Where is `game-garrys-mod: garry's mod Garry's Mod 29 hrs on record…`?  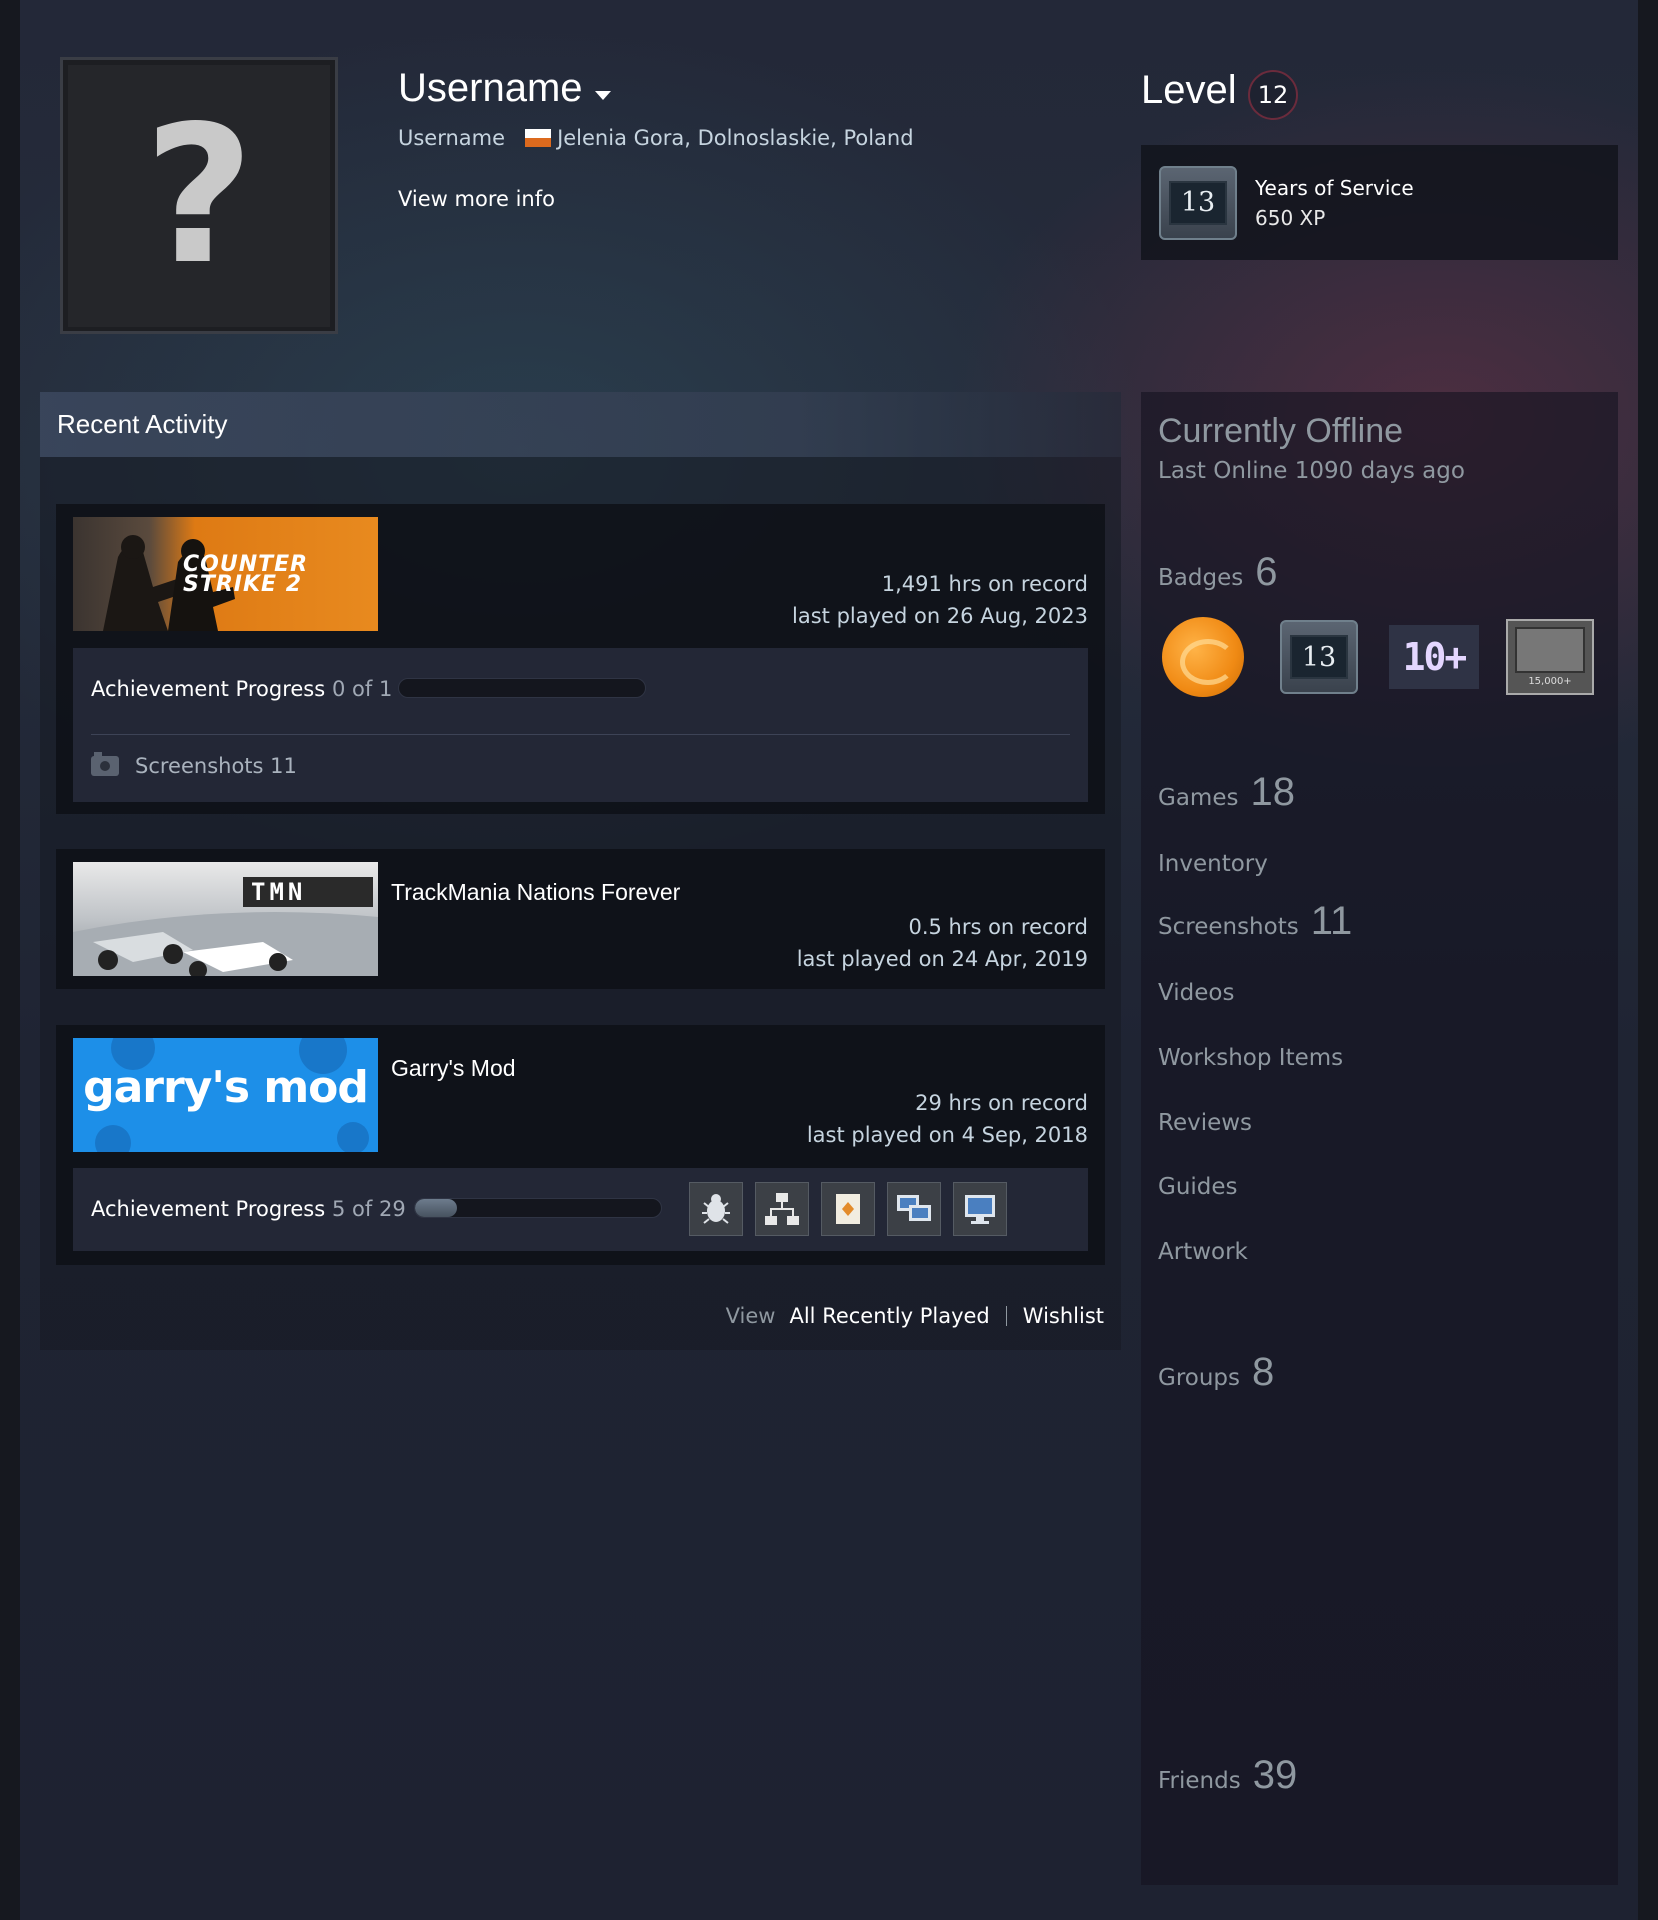 game-garrys-mod: garry's mod Garry's Mod 29 hrs on record… is located at coordinates (580, 1145).